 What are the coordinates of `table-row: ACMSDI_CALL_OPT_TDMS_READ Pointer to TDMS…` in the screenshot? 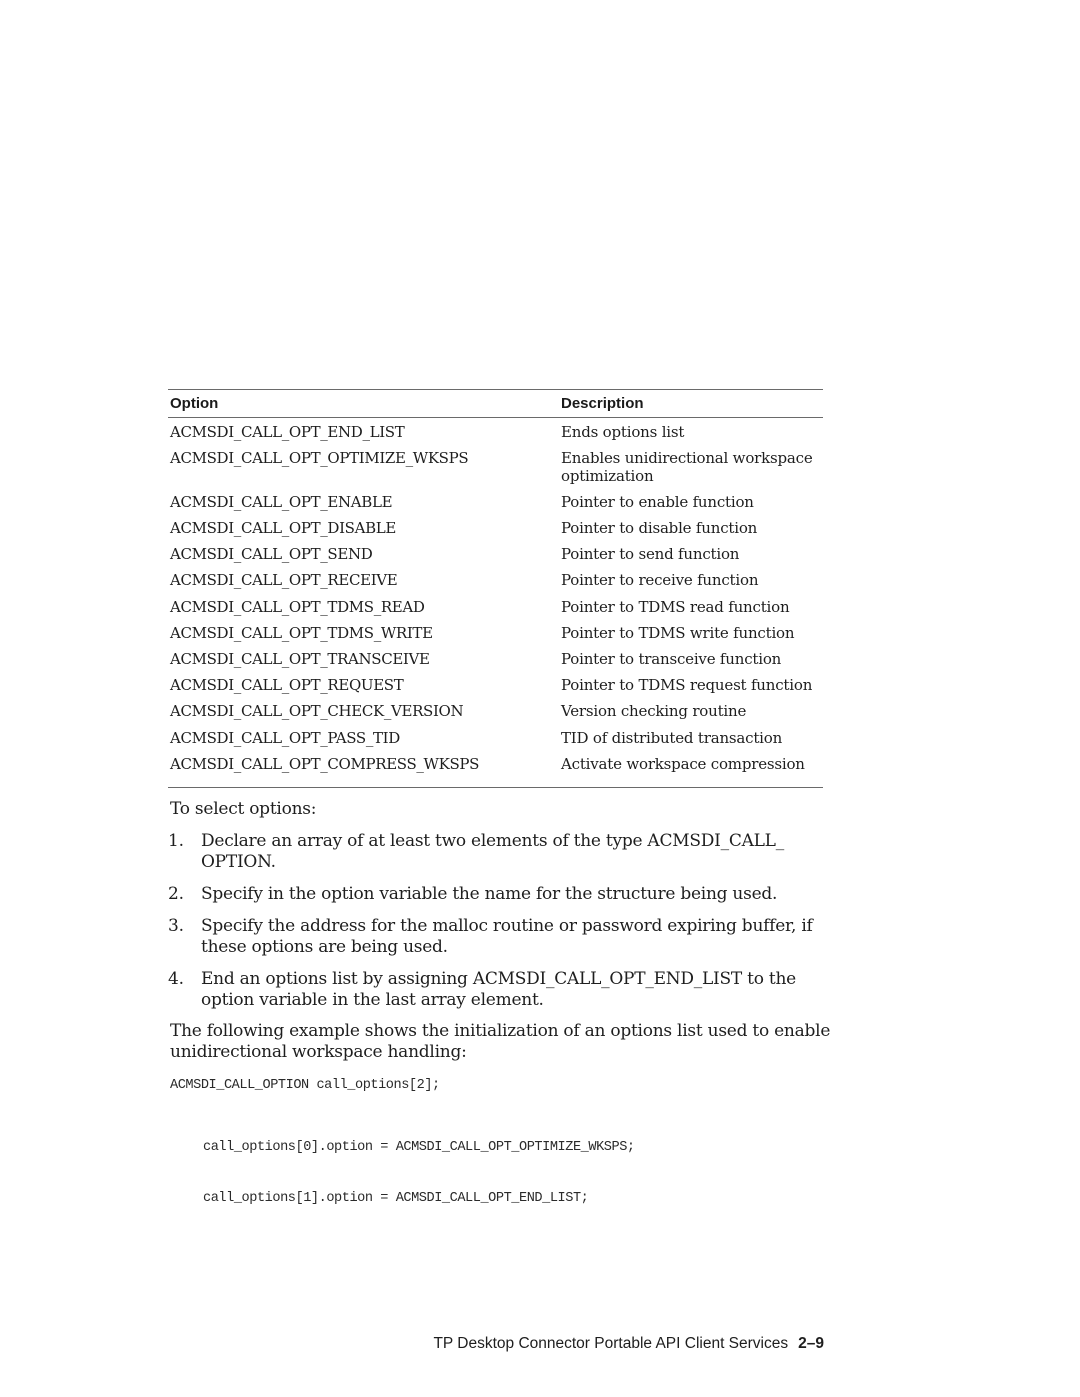 It's located at (495, 607).